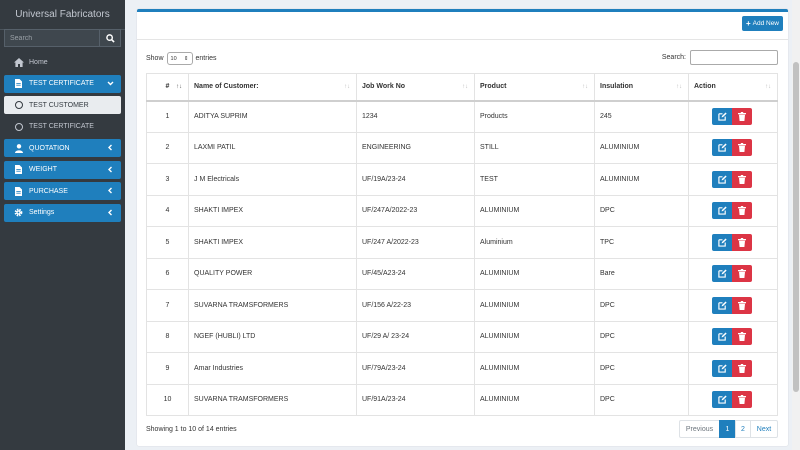 Image resolution: width=800 pixels, height=450 pixels. Describe the element at coordinates (51, 38) in the screenshot. I see `sidebar-search-input` at that location.